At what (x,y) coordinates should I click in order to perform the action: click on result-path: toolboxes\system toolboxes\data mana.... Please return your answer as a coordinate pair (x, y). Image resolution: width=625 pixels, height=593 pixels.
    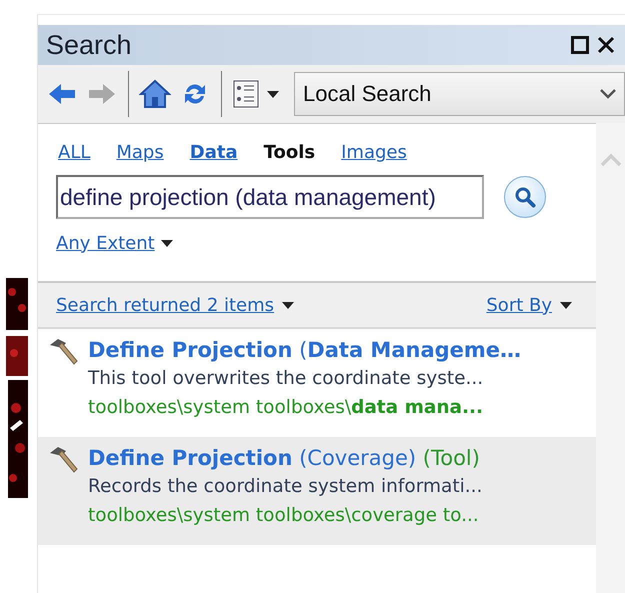
    Looking at the image, I should click on (286, 408).